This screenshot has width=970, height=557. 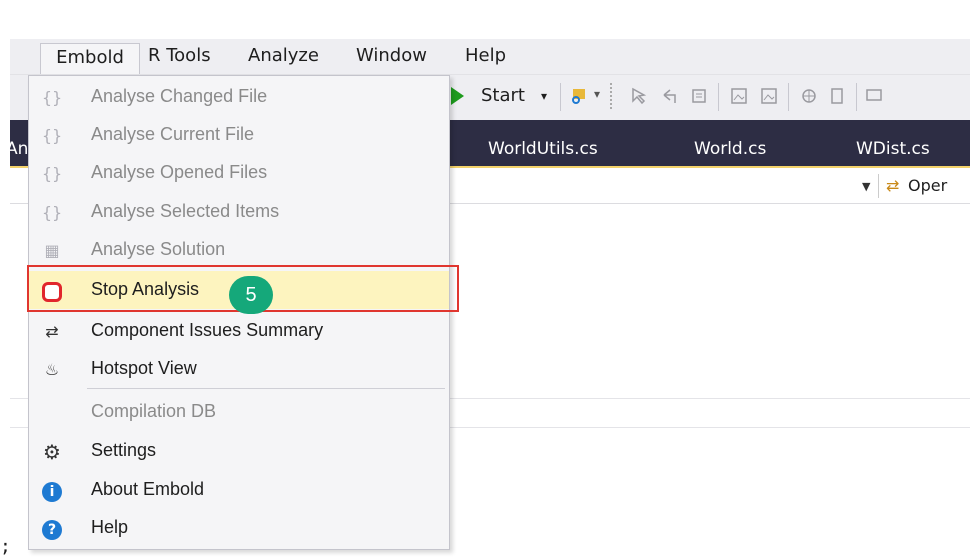 What do you see at coordinates (837, 96) in the screenshot?
I see `document-icon` at bounding box center [837, 96].